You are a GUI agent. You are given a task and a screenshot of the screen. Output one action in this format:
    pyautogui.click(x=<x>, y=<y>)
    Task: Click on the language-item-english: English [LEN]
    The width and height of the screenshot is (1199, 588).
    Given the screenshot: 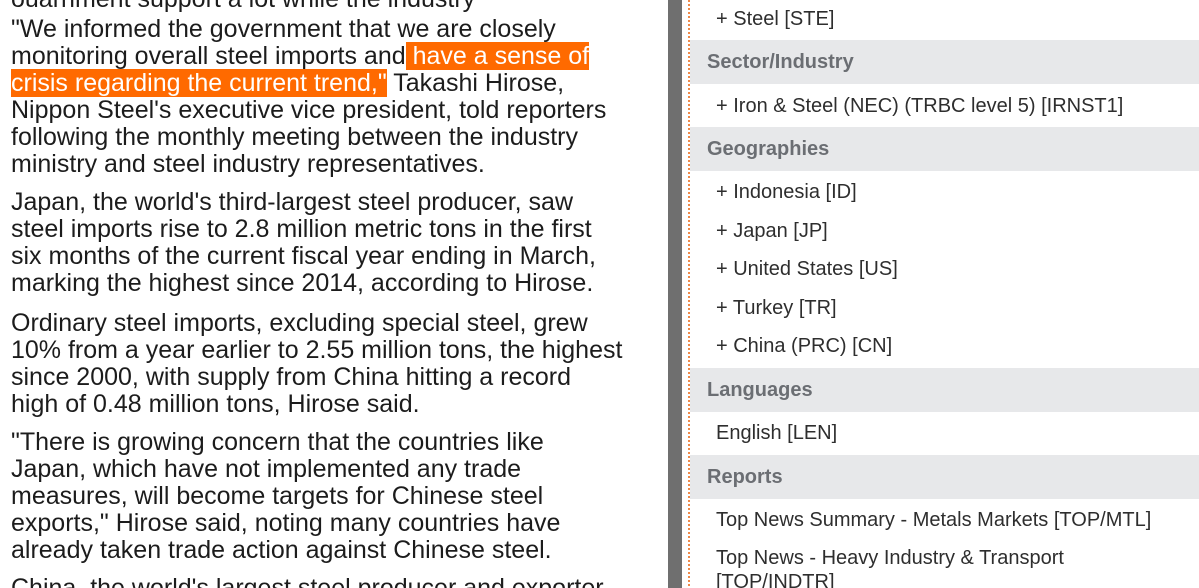 What is the action you would take?
    pyautogui.click(x=776, y=433)
    